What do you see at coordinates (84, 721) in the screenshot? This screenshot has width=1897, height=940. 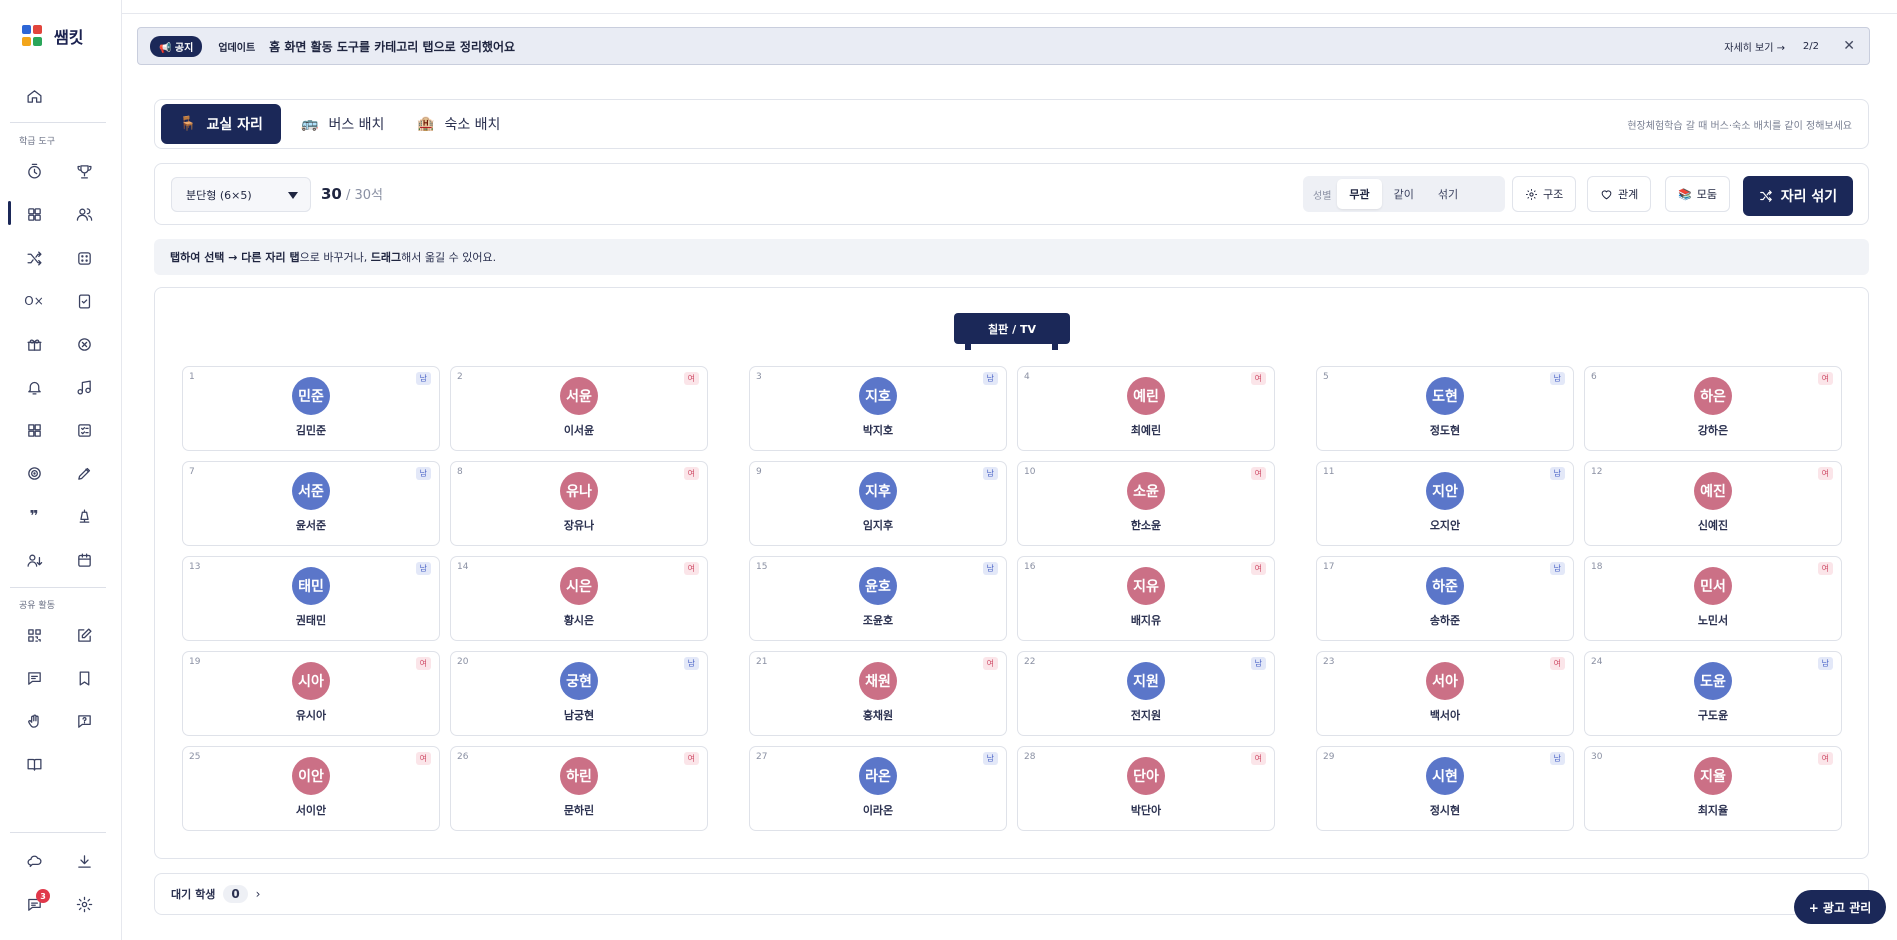 I see `question-bubble-icon` at bounding box center [84, 721].